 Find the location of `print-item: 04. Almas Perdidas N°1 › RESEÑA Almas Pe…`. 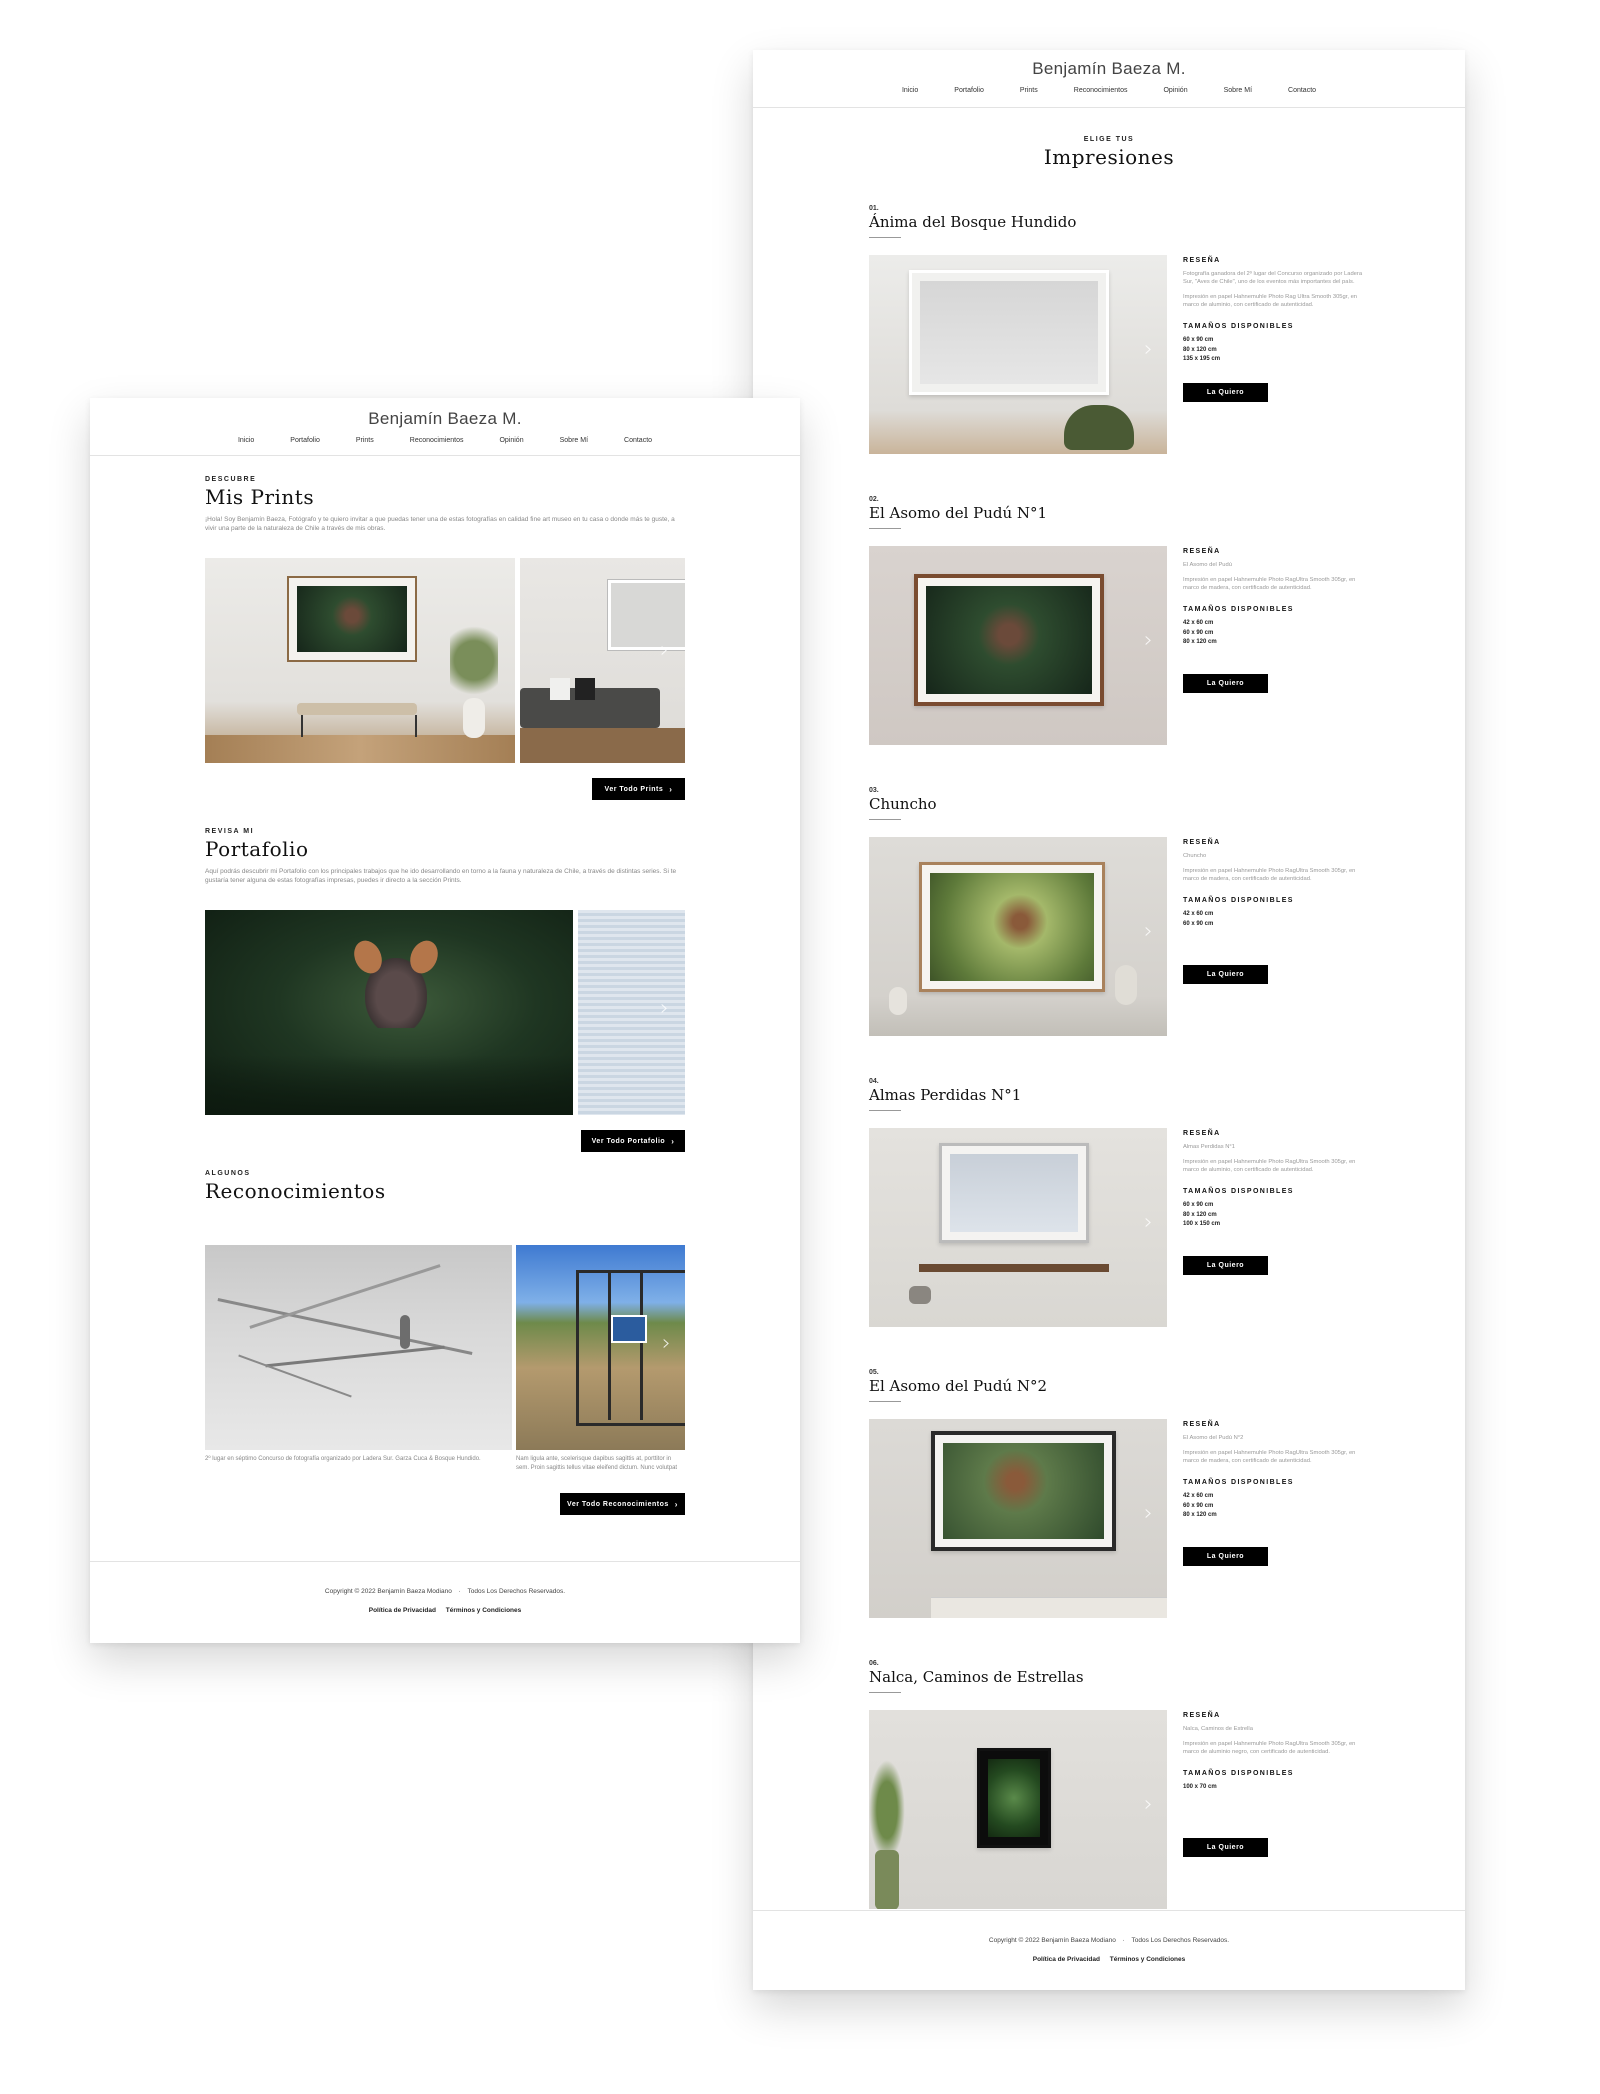

print-item: 04. Almas Perdidas N°1 › RESEÑA Almas Pe… is located at coordinates (1119, 1213).